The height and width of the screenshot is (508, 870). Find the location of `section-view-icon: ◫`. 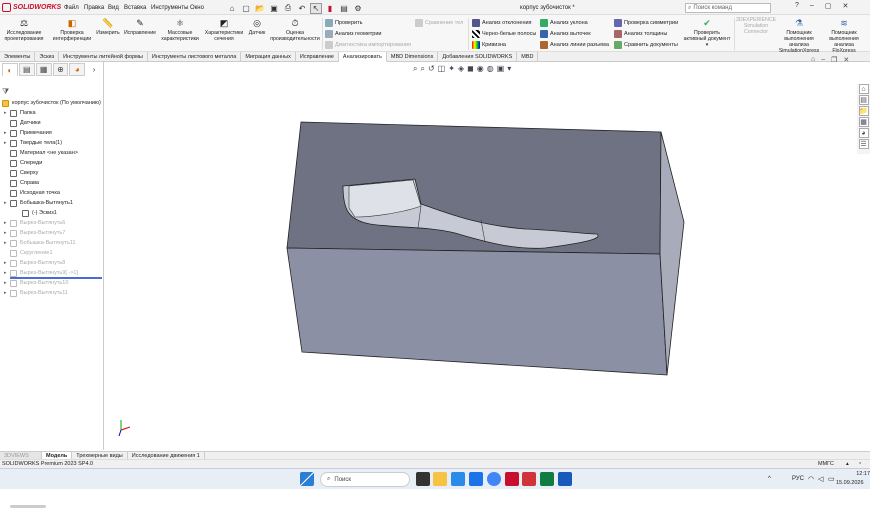

section-view-icon: ◫ is located at coordinates (442, 69).